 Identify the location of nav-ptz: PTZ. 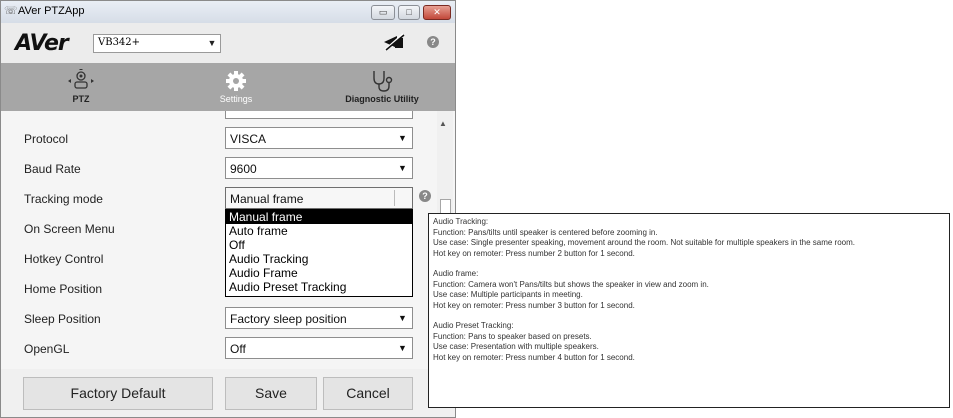
(81, 87).